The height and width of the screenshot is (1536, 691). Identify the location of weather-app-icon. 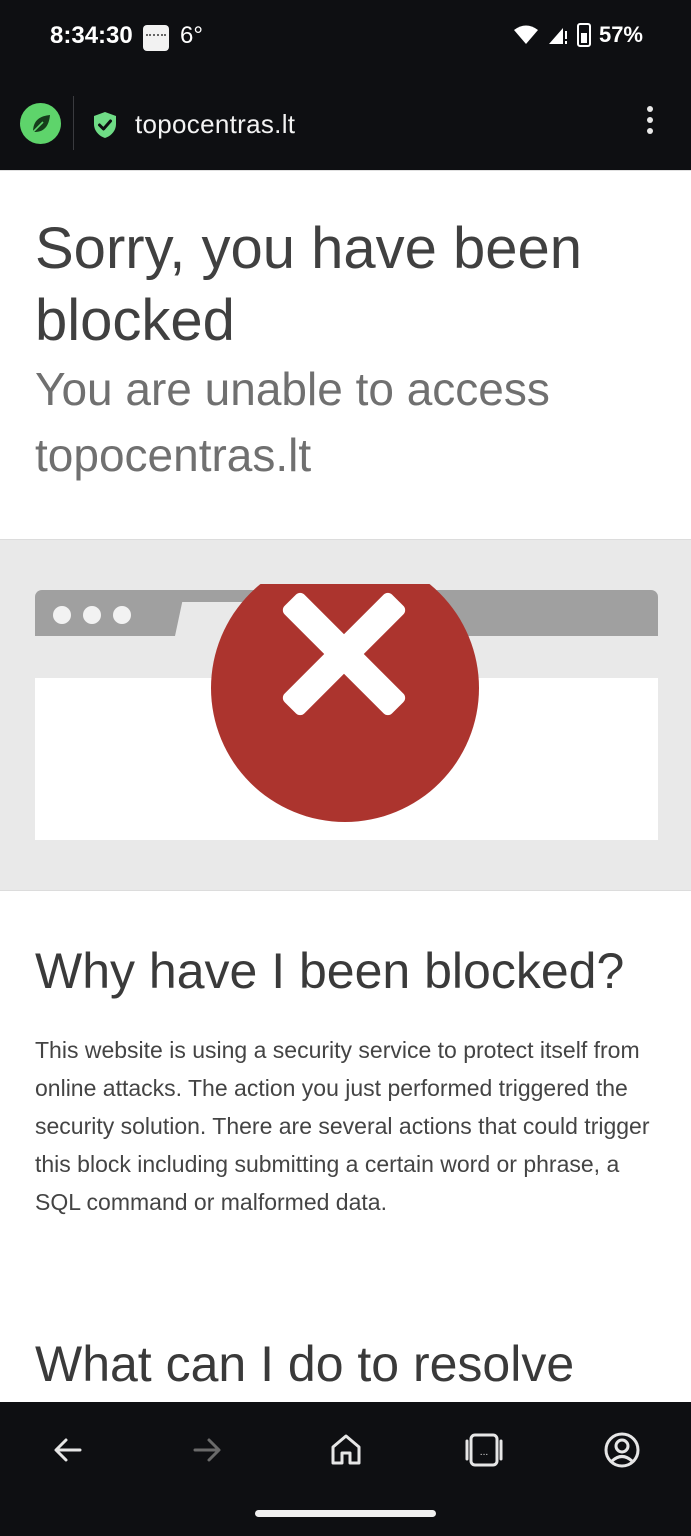
(156, 38).